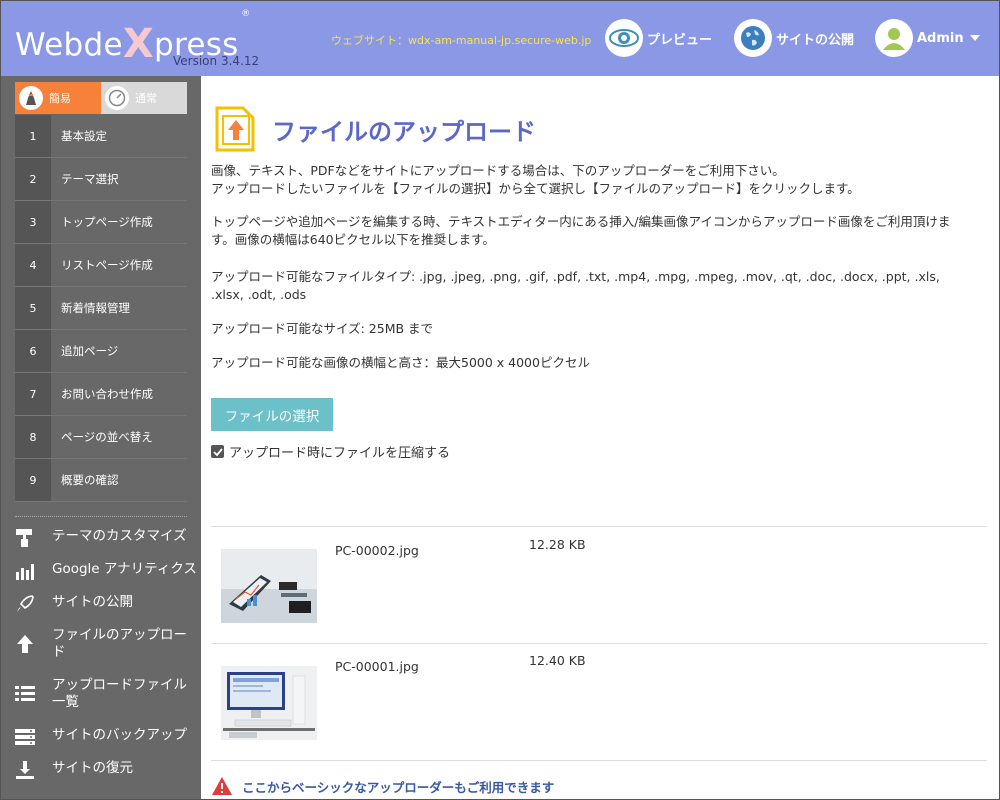 This screenshot has height=800, width=1000. What do you see at coordinates (28, 770) in the screenshot?
I see `download-icon` at bounding box center [28, 770].